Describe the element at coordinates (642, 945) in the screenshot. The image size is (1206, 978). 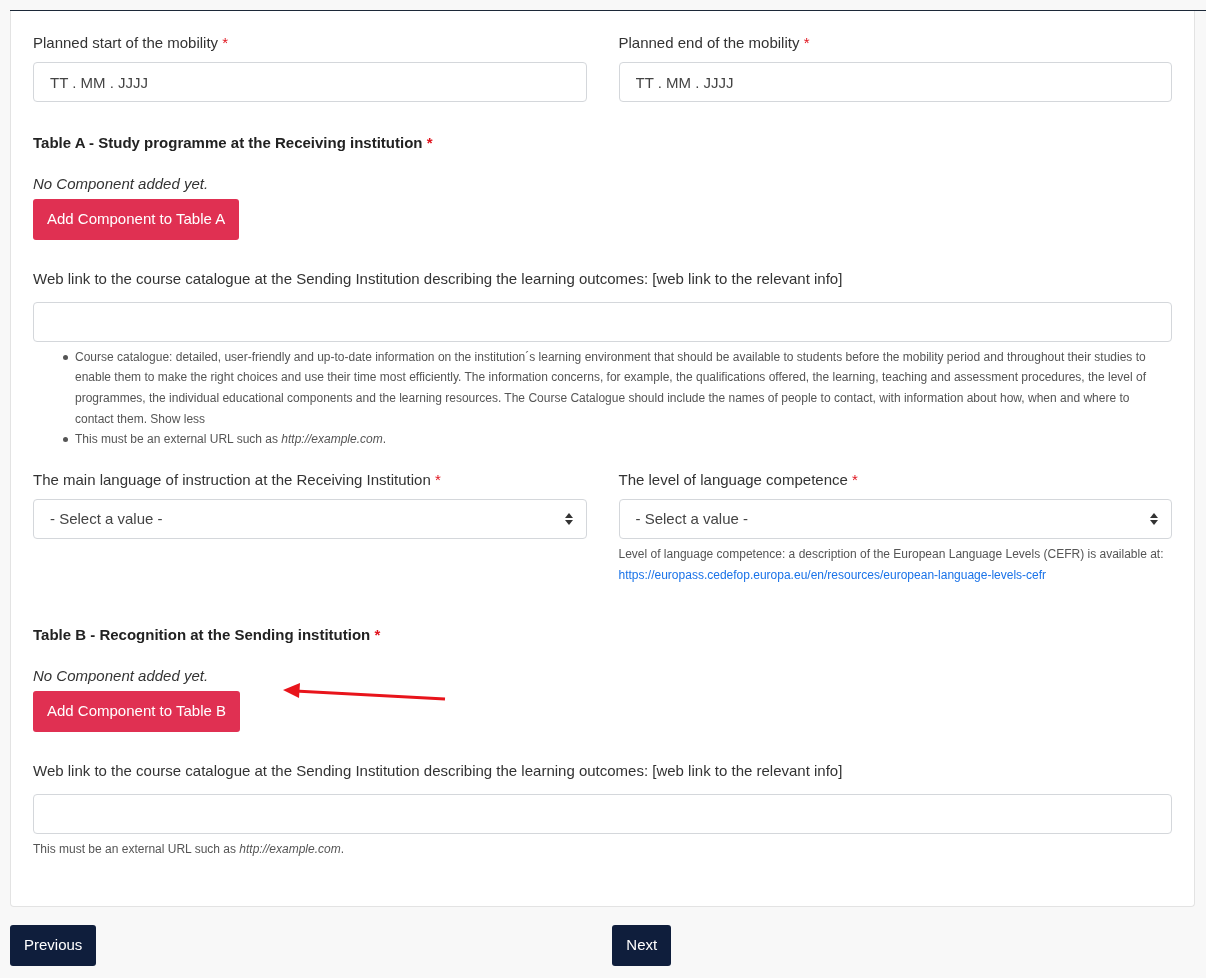
I see `next-button: Next` at that location.